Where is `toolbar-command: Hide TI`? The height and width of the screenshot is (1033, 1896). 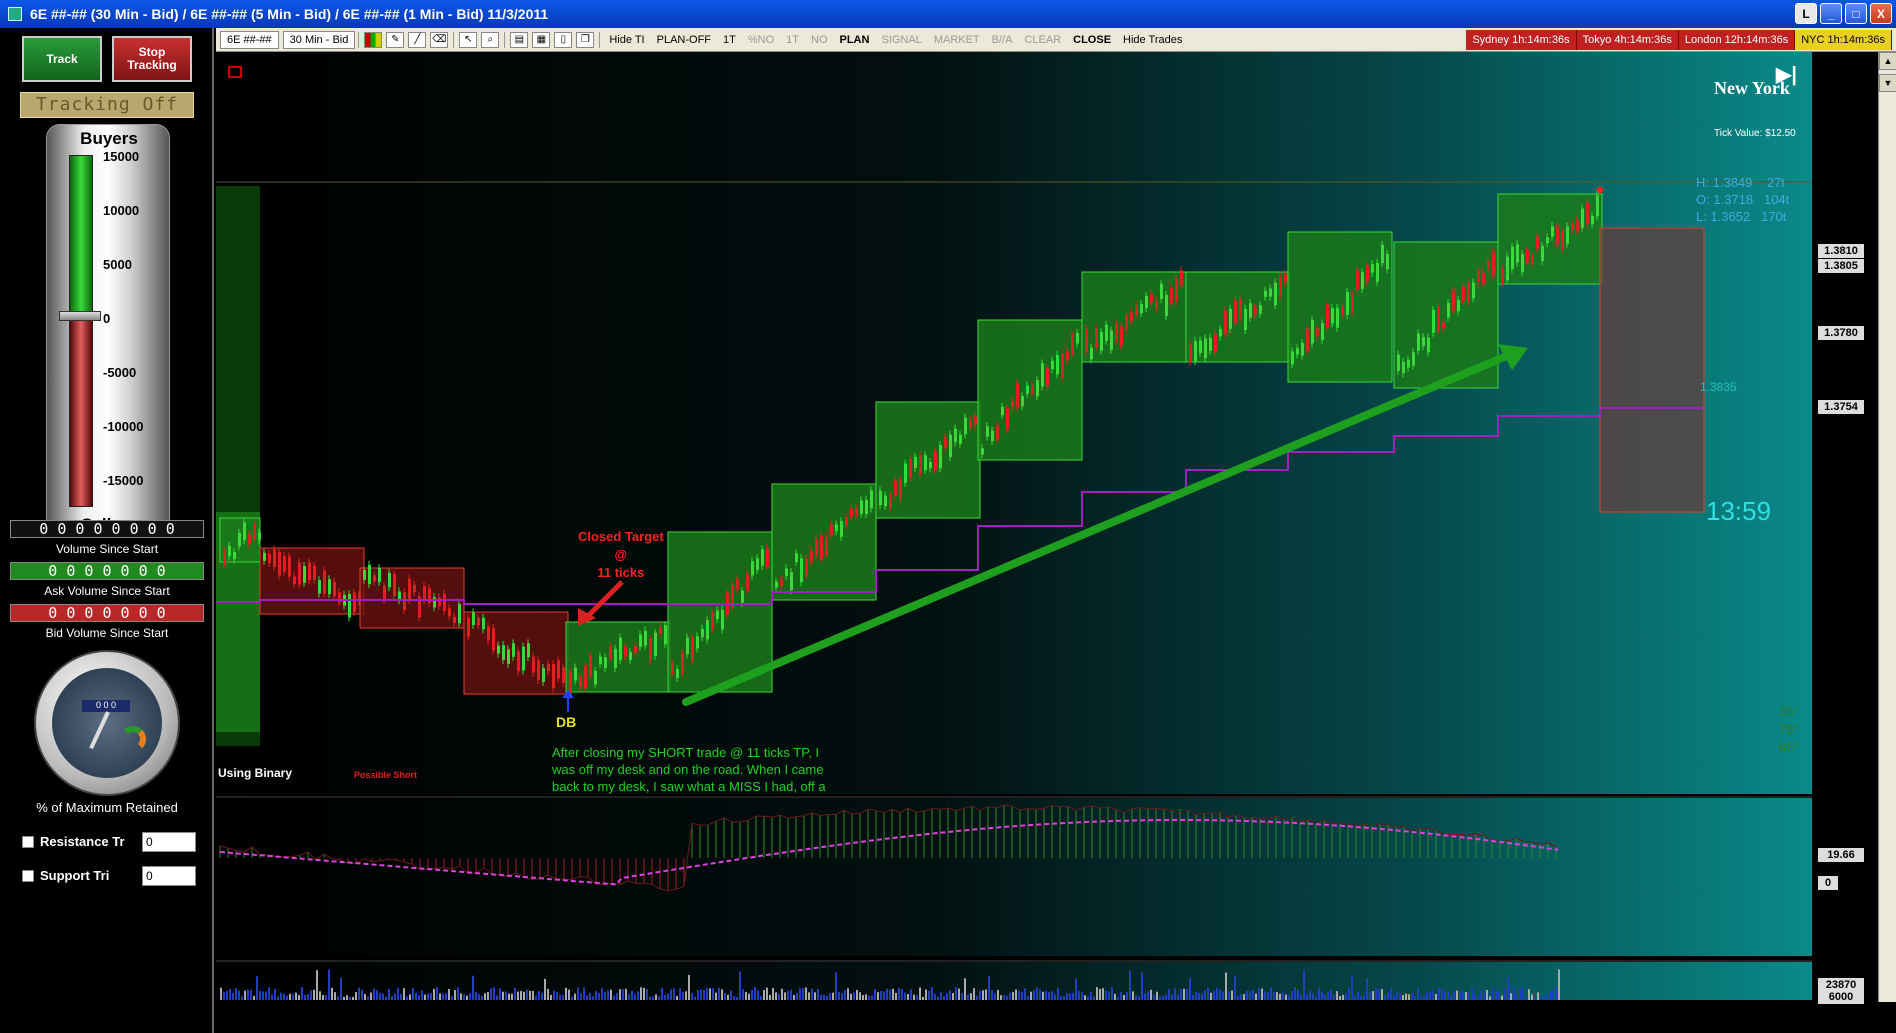 toolbar-command: Hide TI is located at coordinates (626, 40).